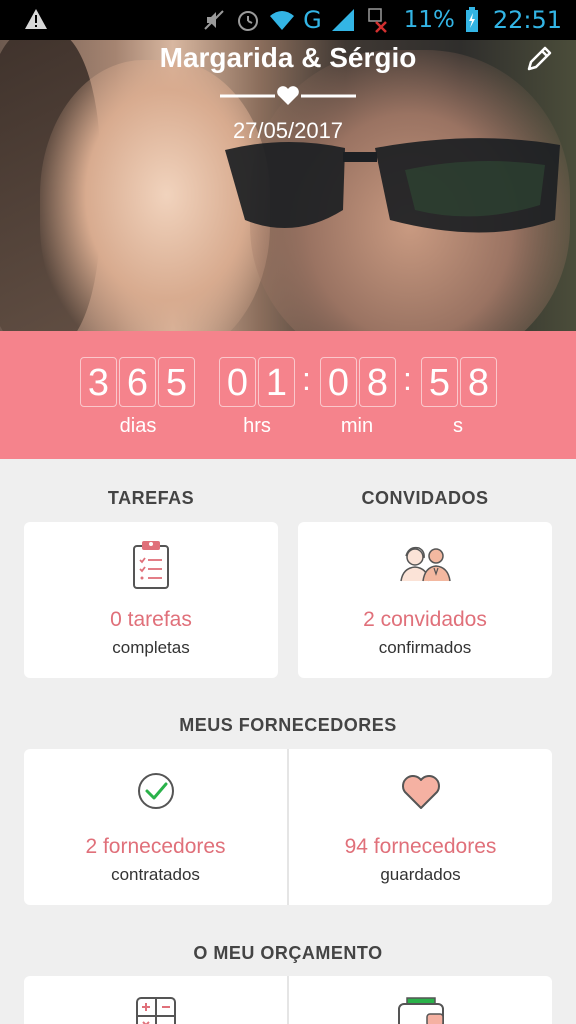  Describe the element at coordinates (151, 565) in the screenshot. I see `clipboard-icon` at that location.